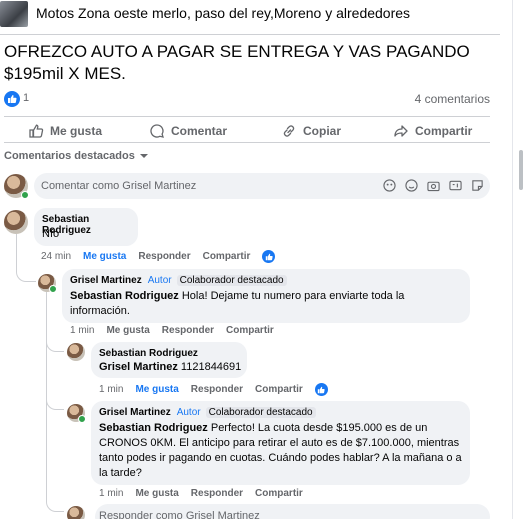 The image size is (523, 519). What do you see at coordinates (517, 259) in the screenshot?
I see `page-edge` at bounding box center [517, 259].